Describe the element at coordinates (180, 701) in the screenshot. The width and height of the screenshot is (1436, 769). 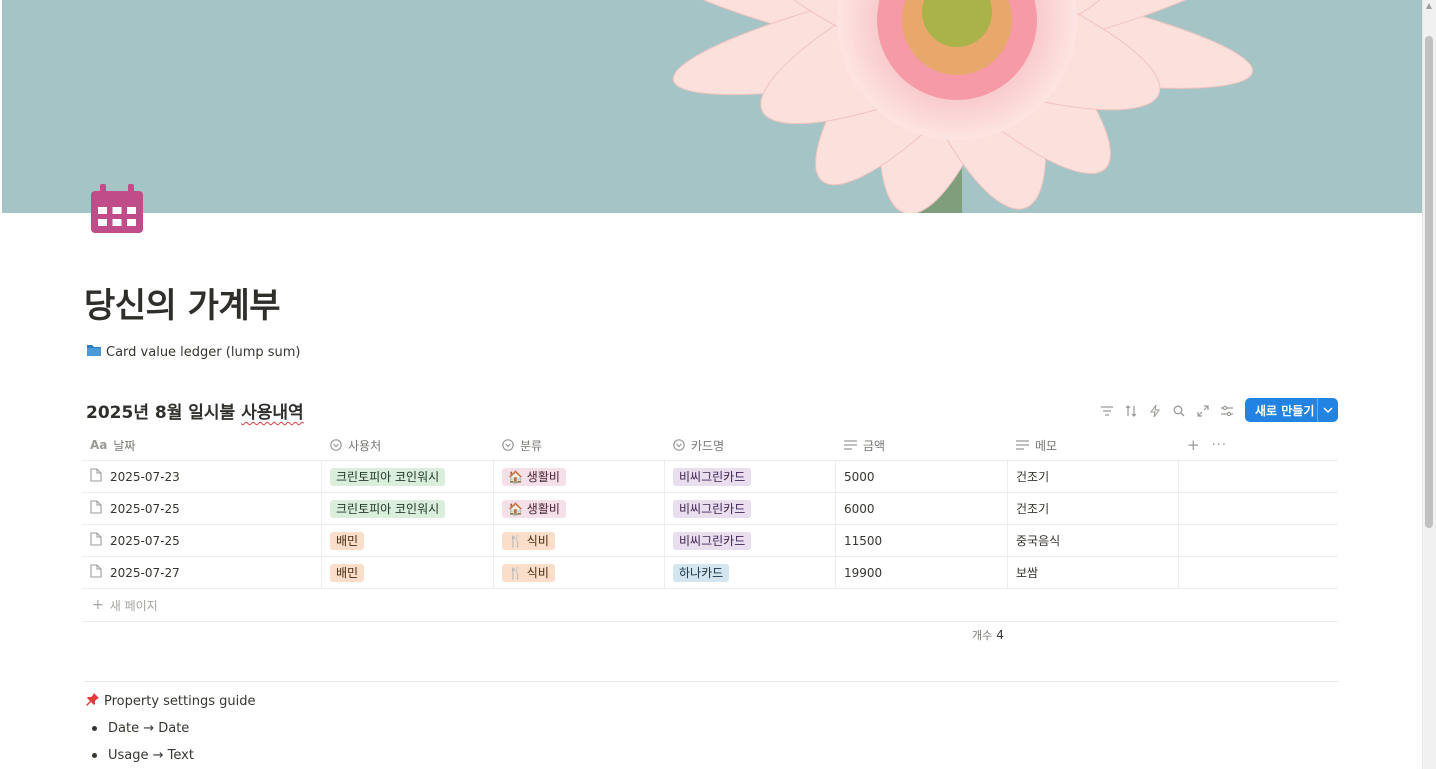
I see `guide-title: Property settings guide` at that location.